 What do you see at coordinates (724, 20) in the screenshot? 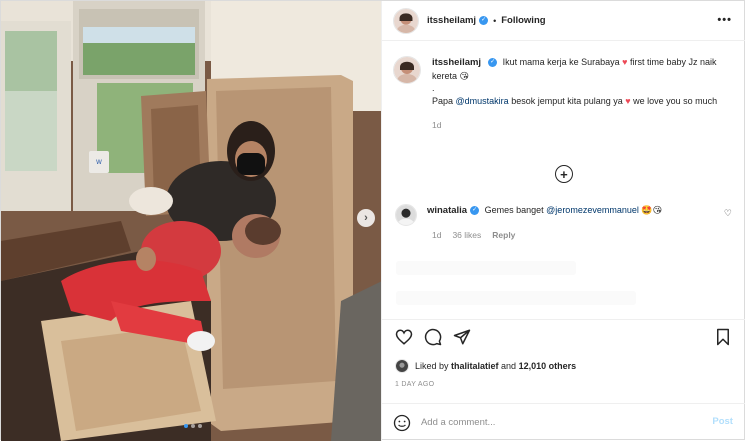
I see `more-options-icon: •••` at bounding box center [724, 20].